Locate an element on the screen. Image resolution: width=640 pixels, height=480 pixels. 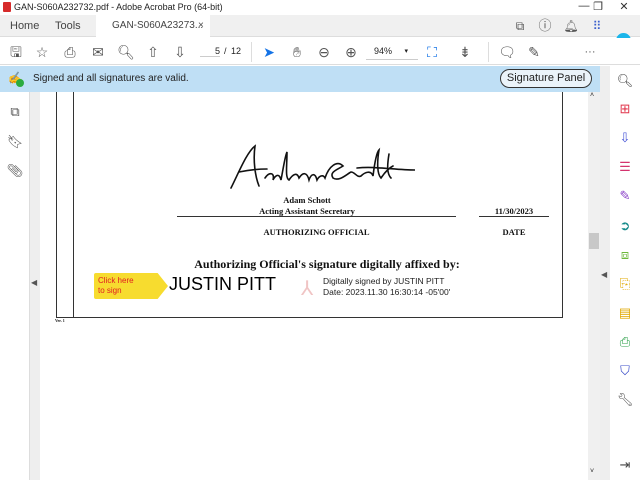
page-total: 12 is located at coordinates (236, 51).